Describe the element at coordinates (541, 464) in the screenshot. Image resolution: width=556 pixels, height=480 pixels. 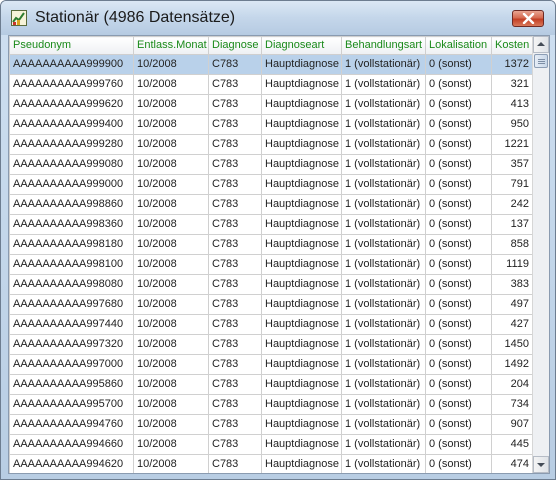
I see `scroll-down-button` at that location.